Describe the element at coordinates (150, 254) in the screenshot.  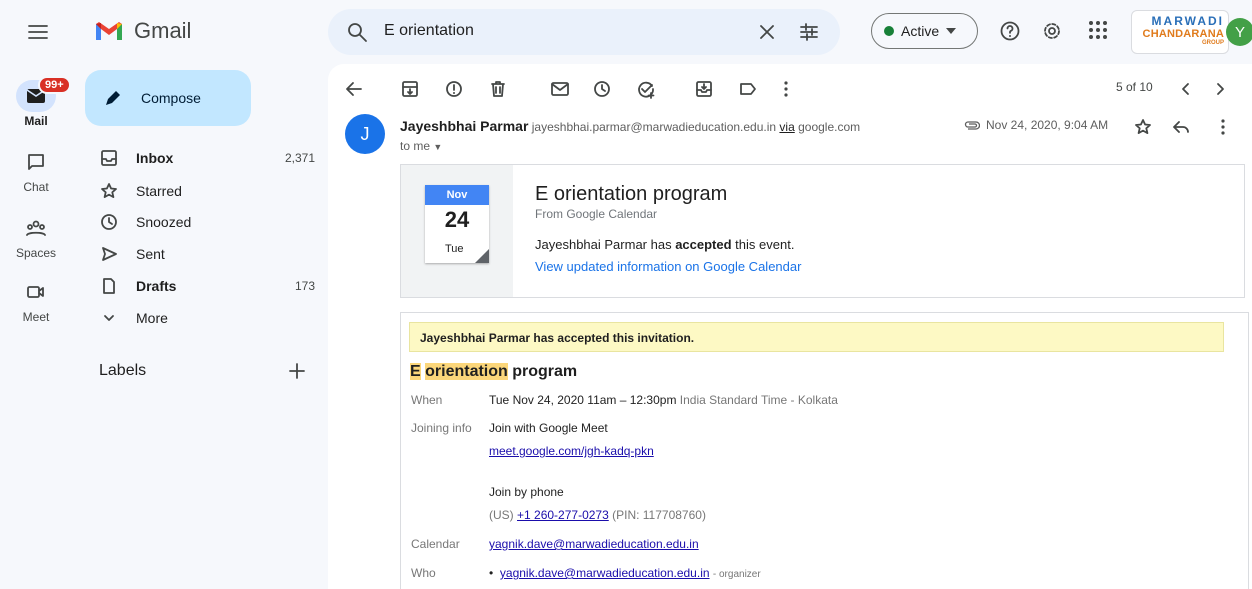
I see `nav-label: Sent` at that location.